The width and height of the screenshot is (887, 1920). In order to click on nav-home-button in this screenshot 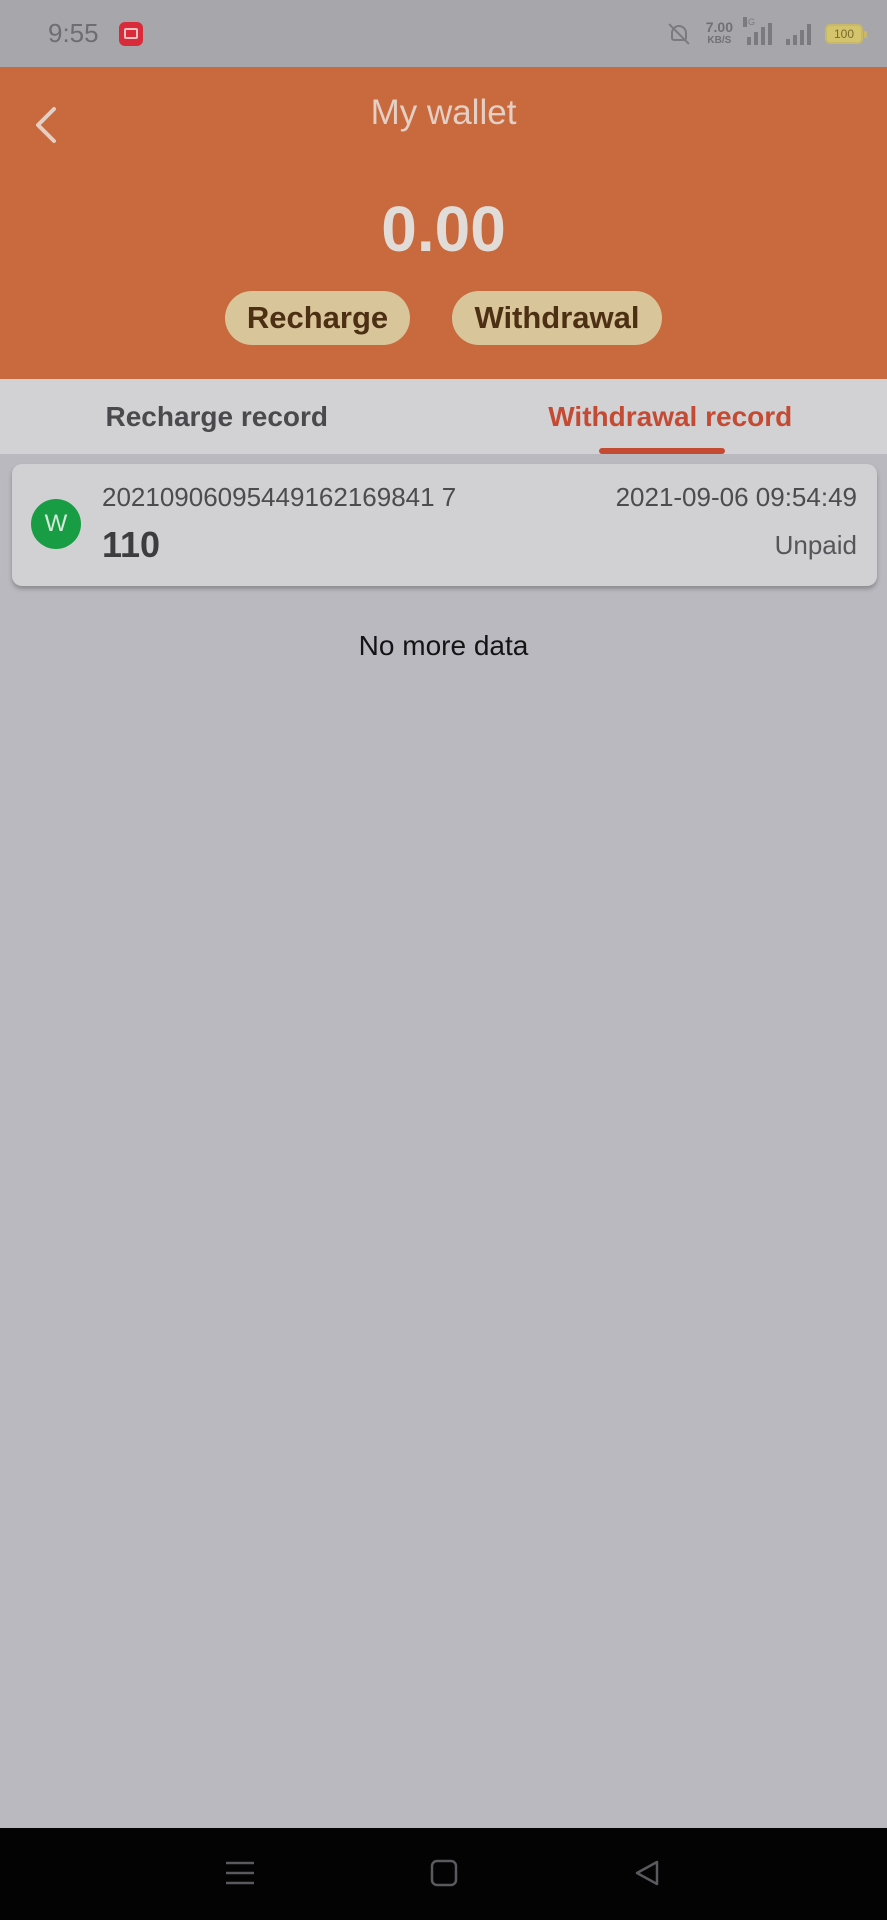, I will do `click(444, 1873)`.